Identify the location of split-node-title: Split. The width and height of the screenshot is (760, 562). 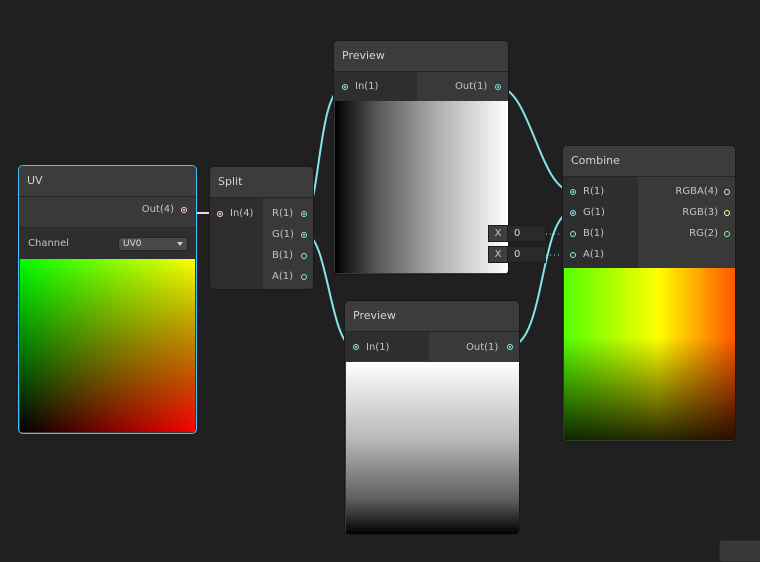
(261, 182).